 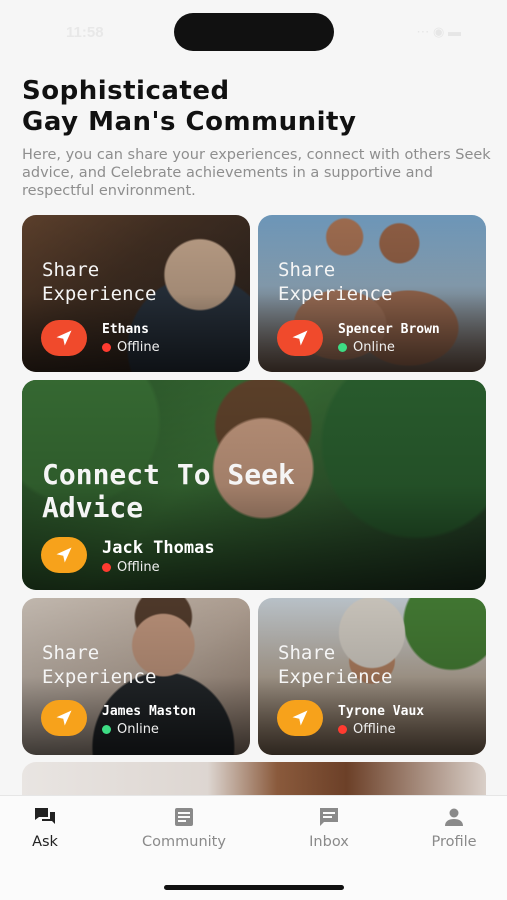 What do you see at coordinates (329, 842) in the screenshot?
I see `tab-label: Inbox` at bounding box center [329, 842].